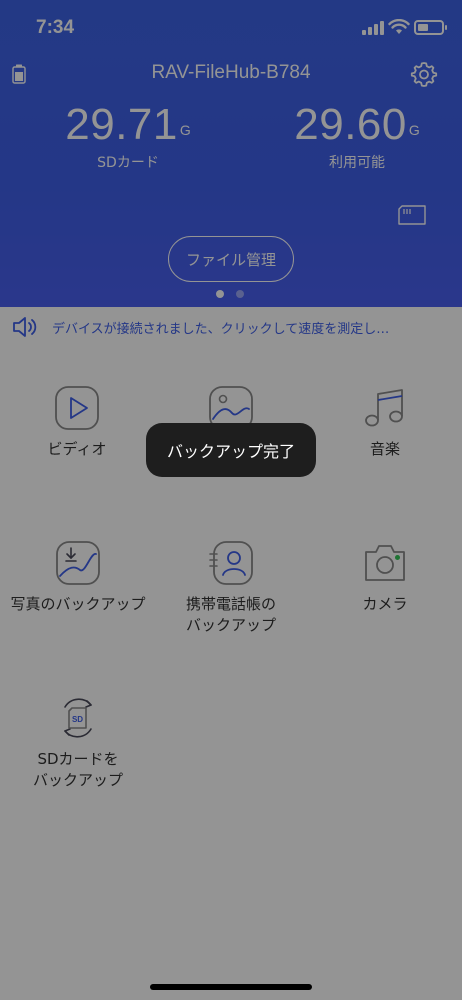 This screenshot has width=462, height=1000. I want to click on home-indicator, so click(231, 987).